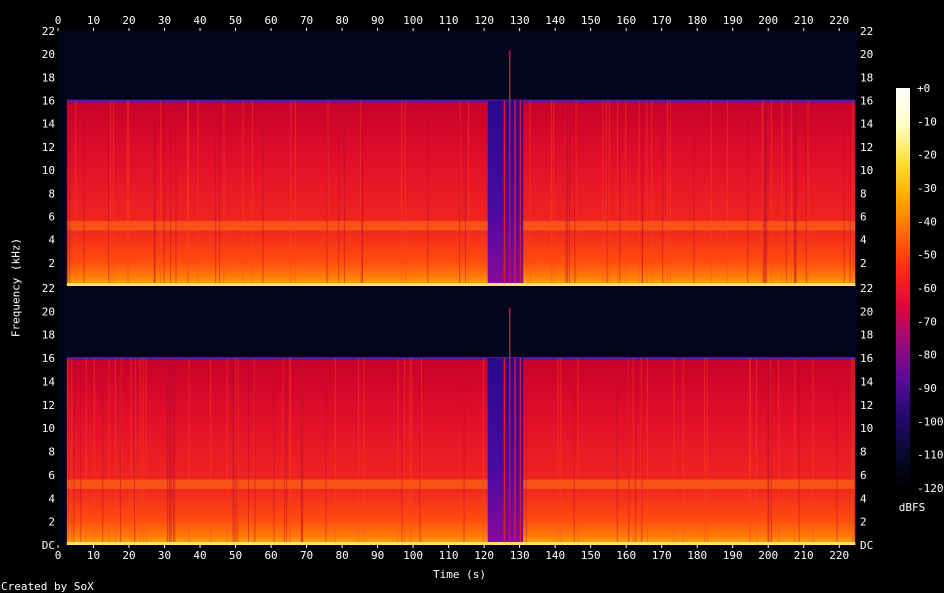 The height and width of the screenshot is (593, 944). What do you see at coordinates (51, 263) in the screenshot?
I see `y-tick-label-left: 2` at bounding box center [51, 263].